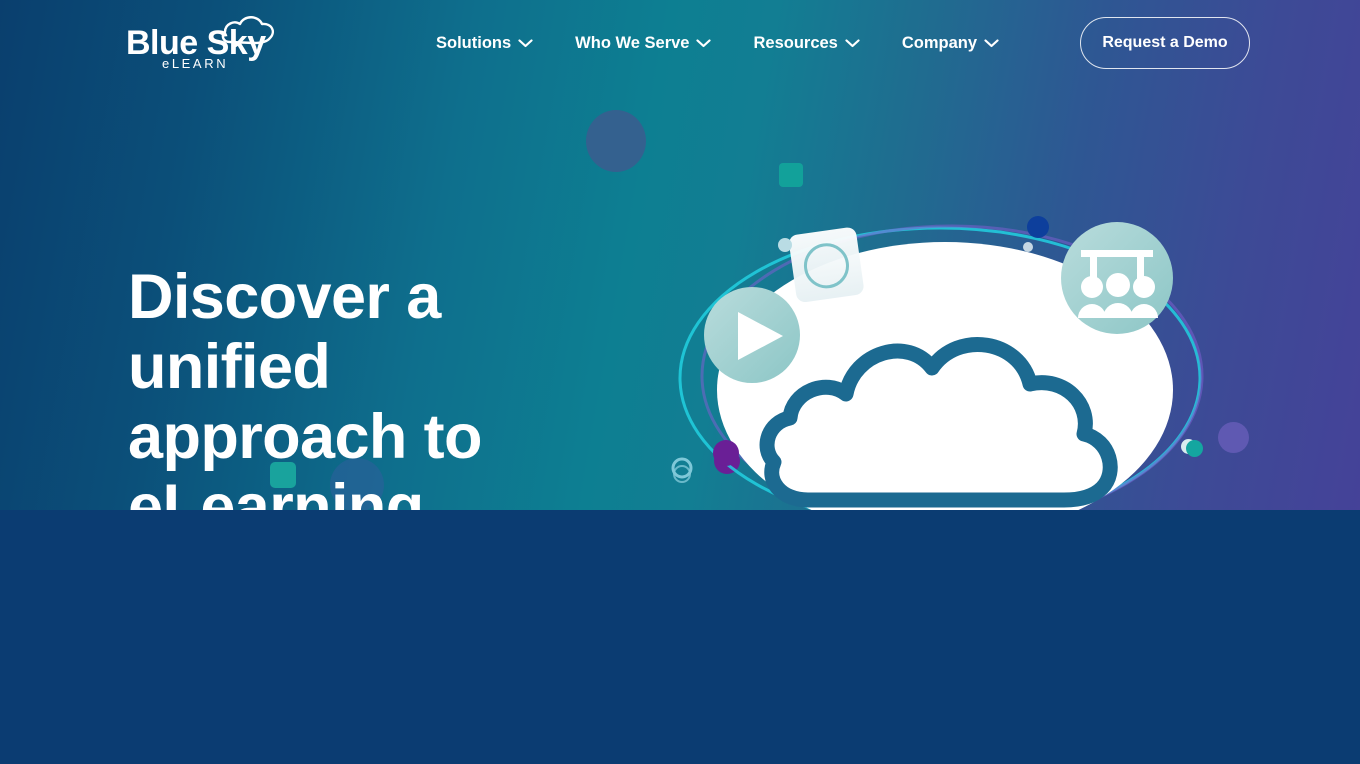 The height and width of the screenshot is (764, 1360). I want to click on hero-heading-line: Discover a unified, so click(284, 332).